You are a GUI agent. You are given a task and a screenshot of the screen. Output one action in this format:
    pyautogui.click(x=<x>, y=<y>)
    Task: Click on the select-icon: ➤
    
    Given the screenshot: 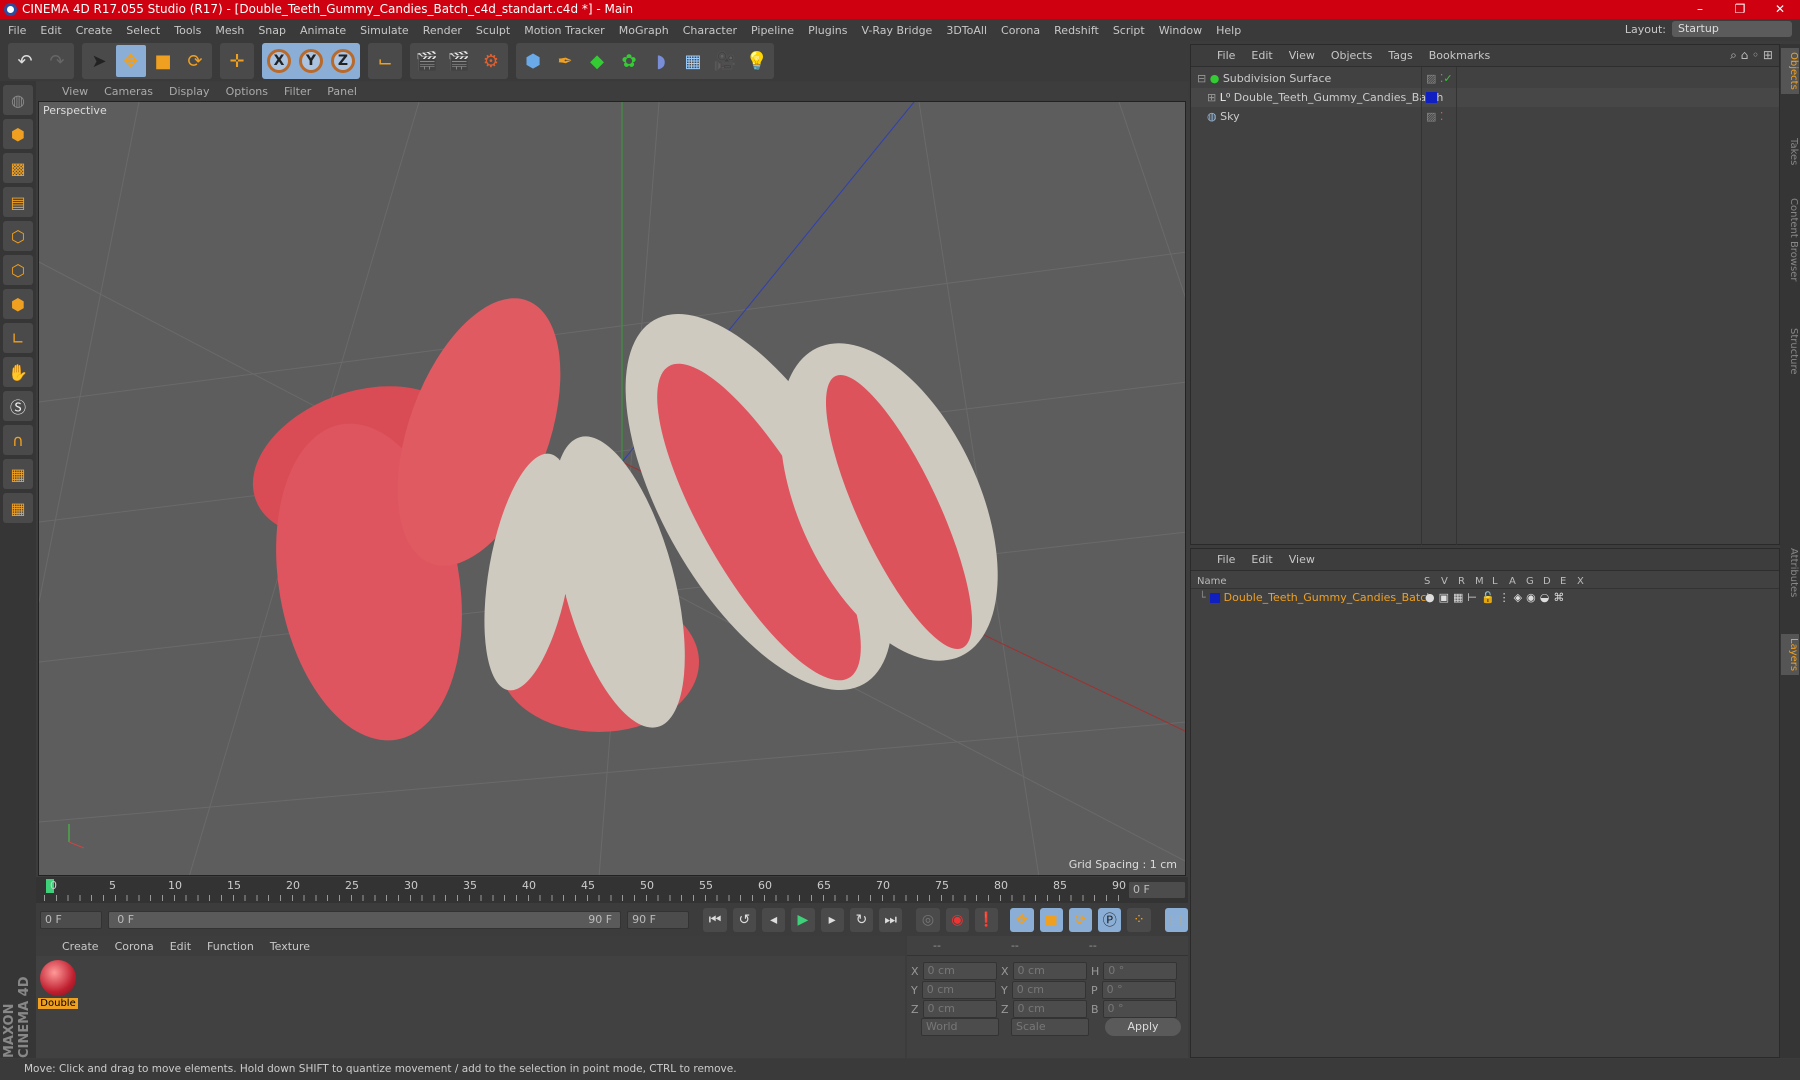 What is the action you would take?
    pyautogui.click(x=99, y=61)
    